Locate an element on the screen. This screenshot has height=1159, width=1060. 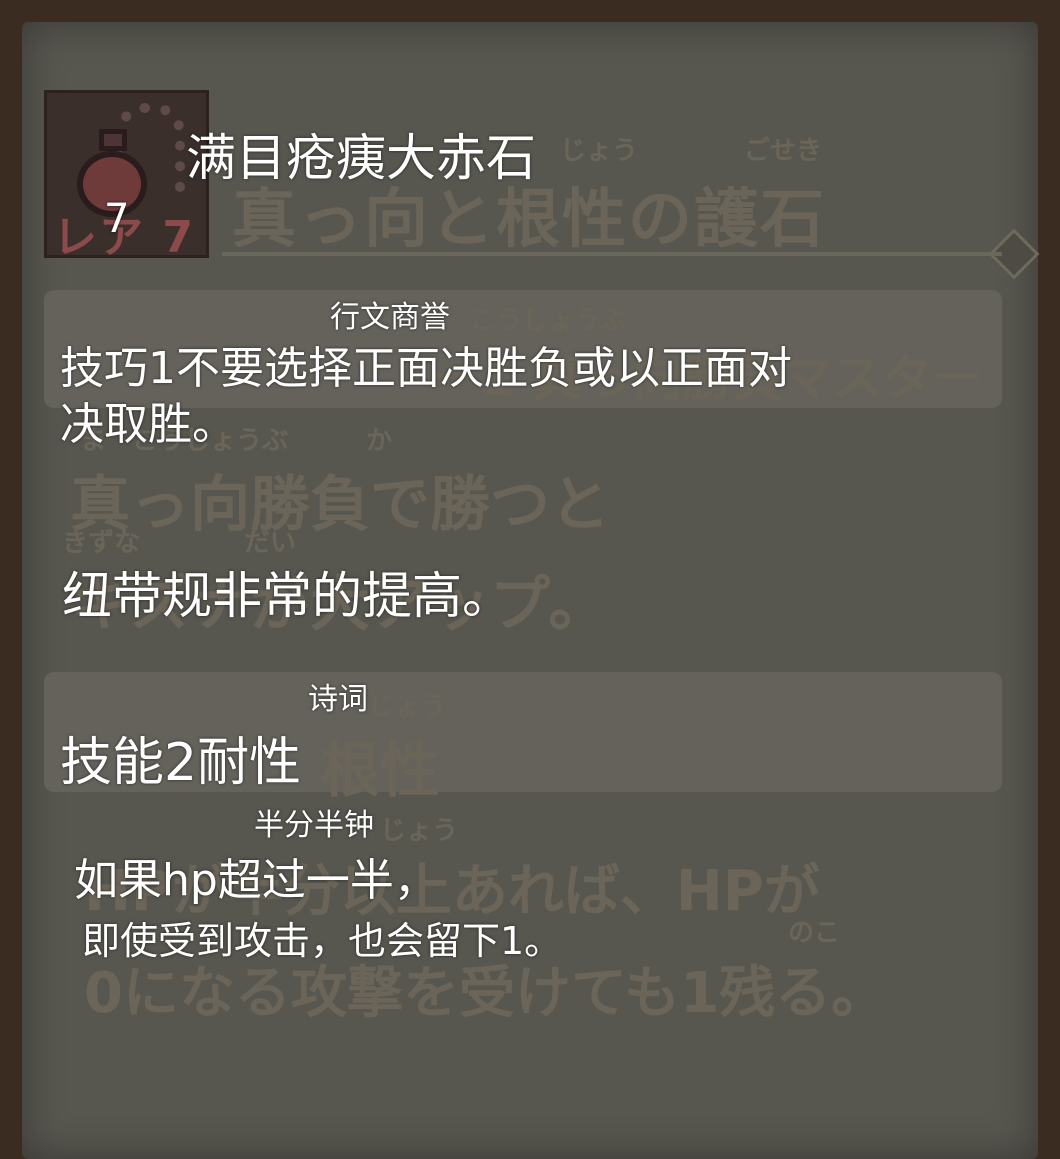
skill2-description-translation-line2: 即使受到攻击，也会留下1。 is located at coordinates (322, 941).